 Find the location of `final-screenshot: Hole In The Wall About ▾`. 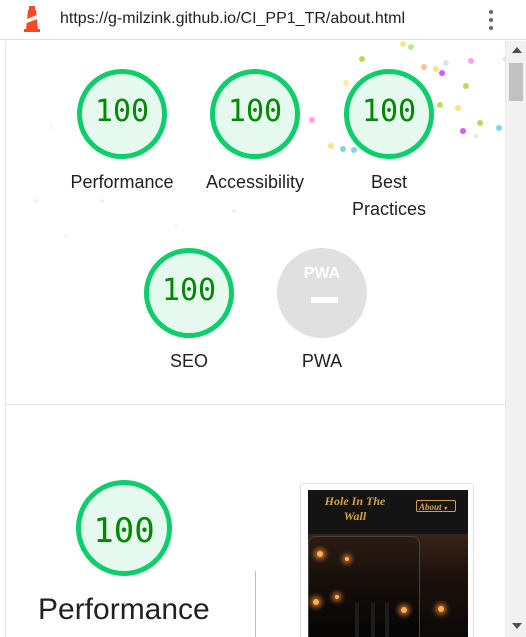

final-screenshot: Hole In The Wall About ▾ is located at coordinates (387, 560).